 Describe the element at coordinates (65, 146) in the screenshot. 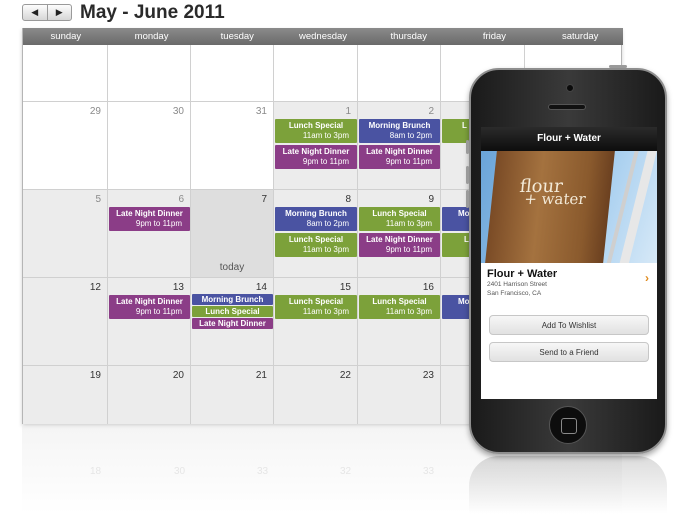

I see `day-cell: 29` at that location.